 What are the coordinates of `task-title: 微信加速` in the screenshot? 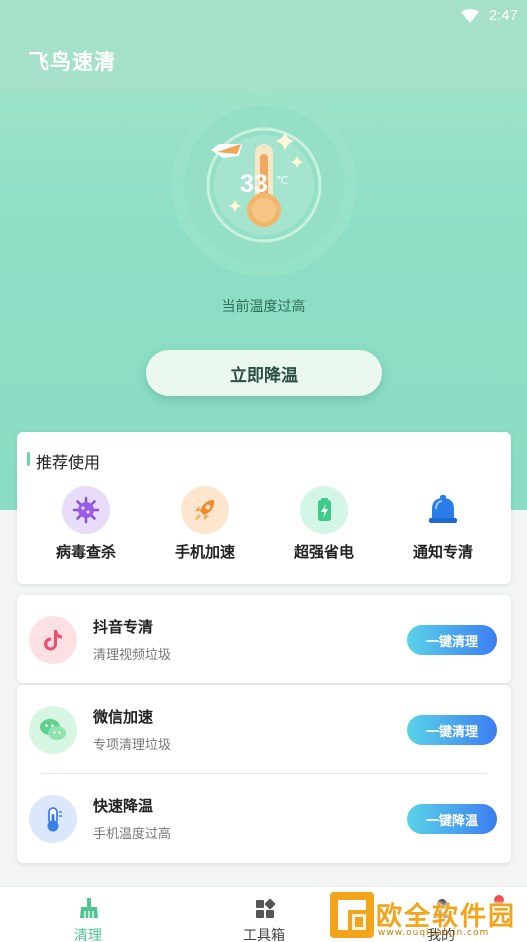 It's located at (123, 717).